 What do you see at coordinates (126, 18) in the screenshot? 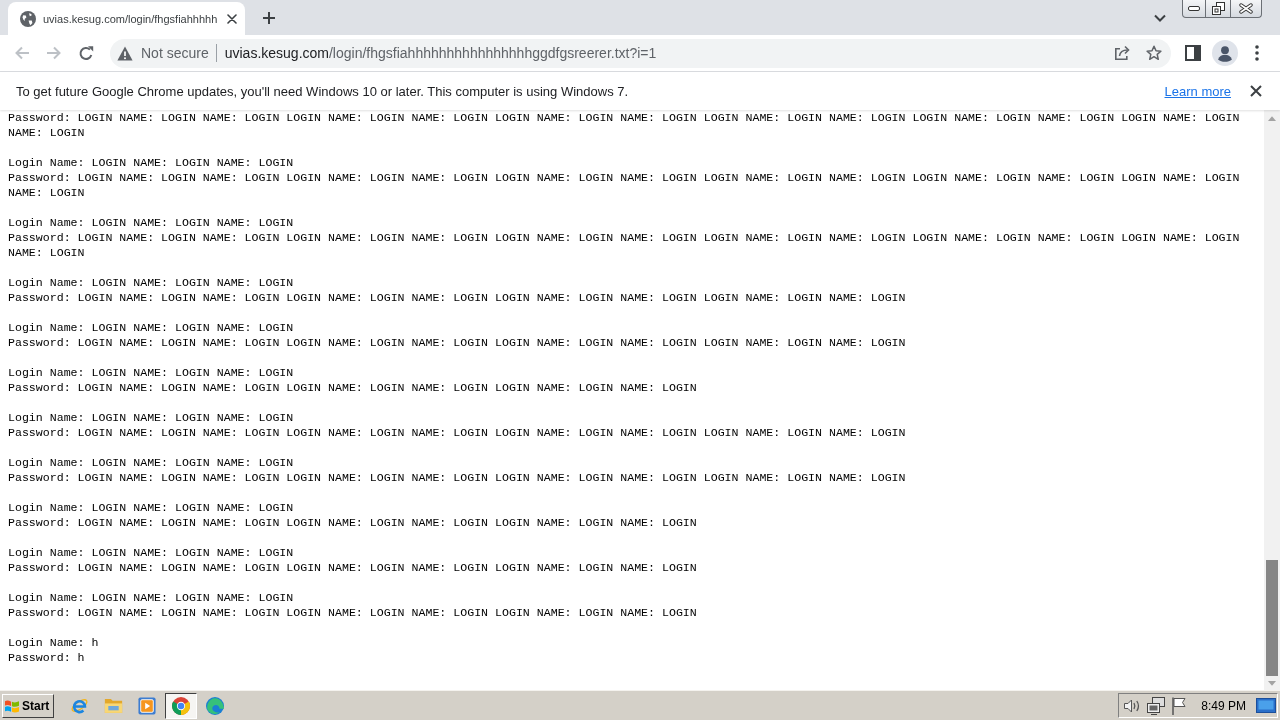
I see `browser-tab: uvias.kesug.com/login/fhgsfiahhhhh` at bounding box center [126, 18].